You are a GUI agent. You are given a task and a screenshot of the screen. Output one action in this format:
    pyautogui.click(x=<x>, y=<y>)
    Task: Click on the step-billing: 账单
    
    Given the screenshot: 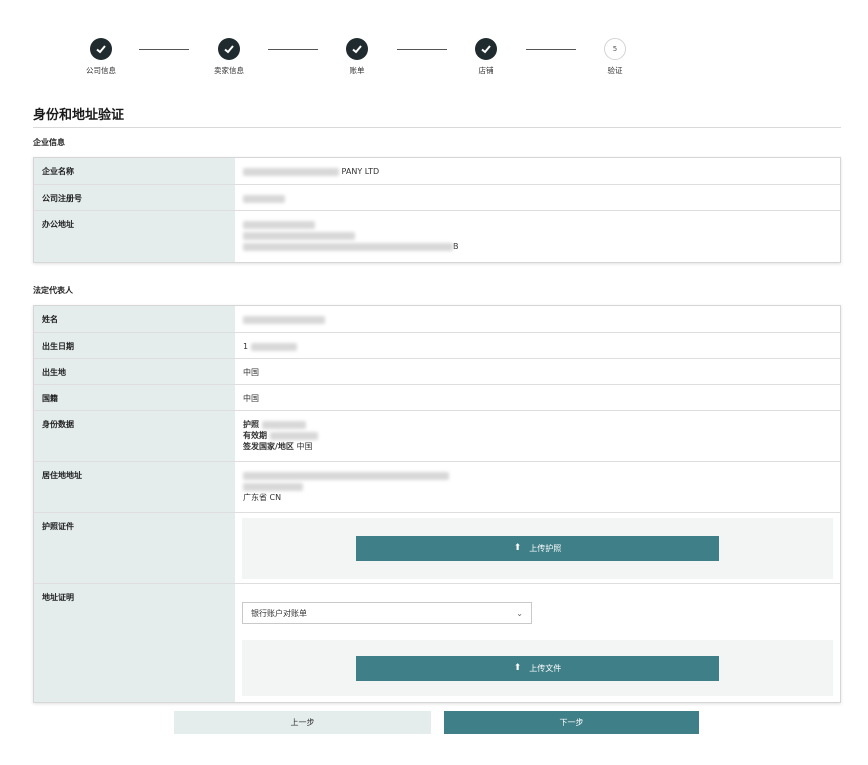 What is the action you would take?
    pyautogui.click(x=357, y=57)
    